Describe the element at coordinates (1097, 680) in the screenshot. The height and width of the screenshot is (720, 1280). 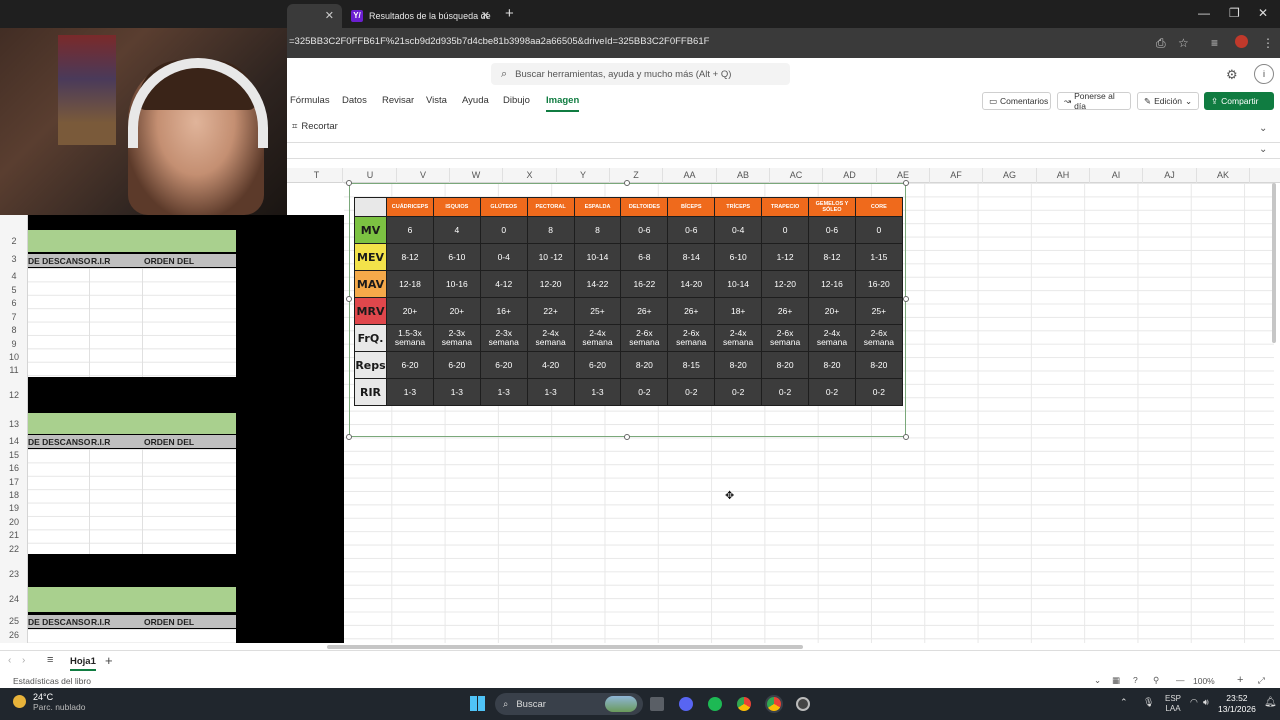
I see `chevron-down-icon: ⌄` at that location.